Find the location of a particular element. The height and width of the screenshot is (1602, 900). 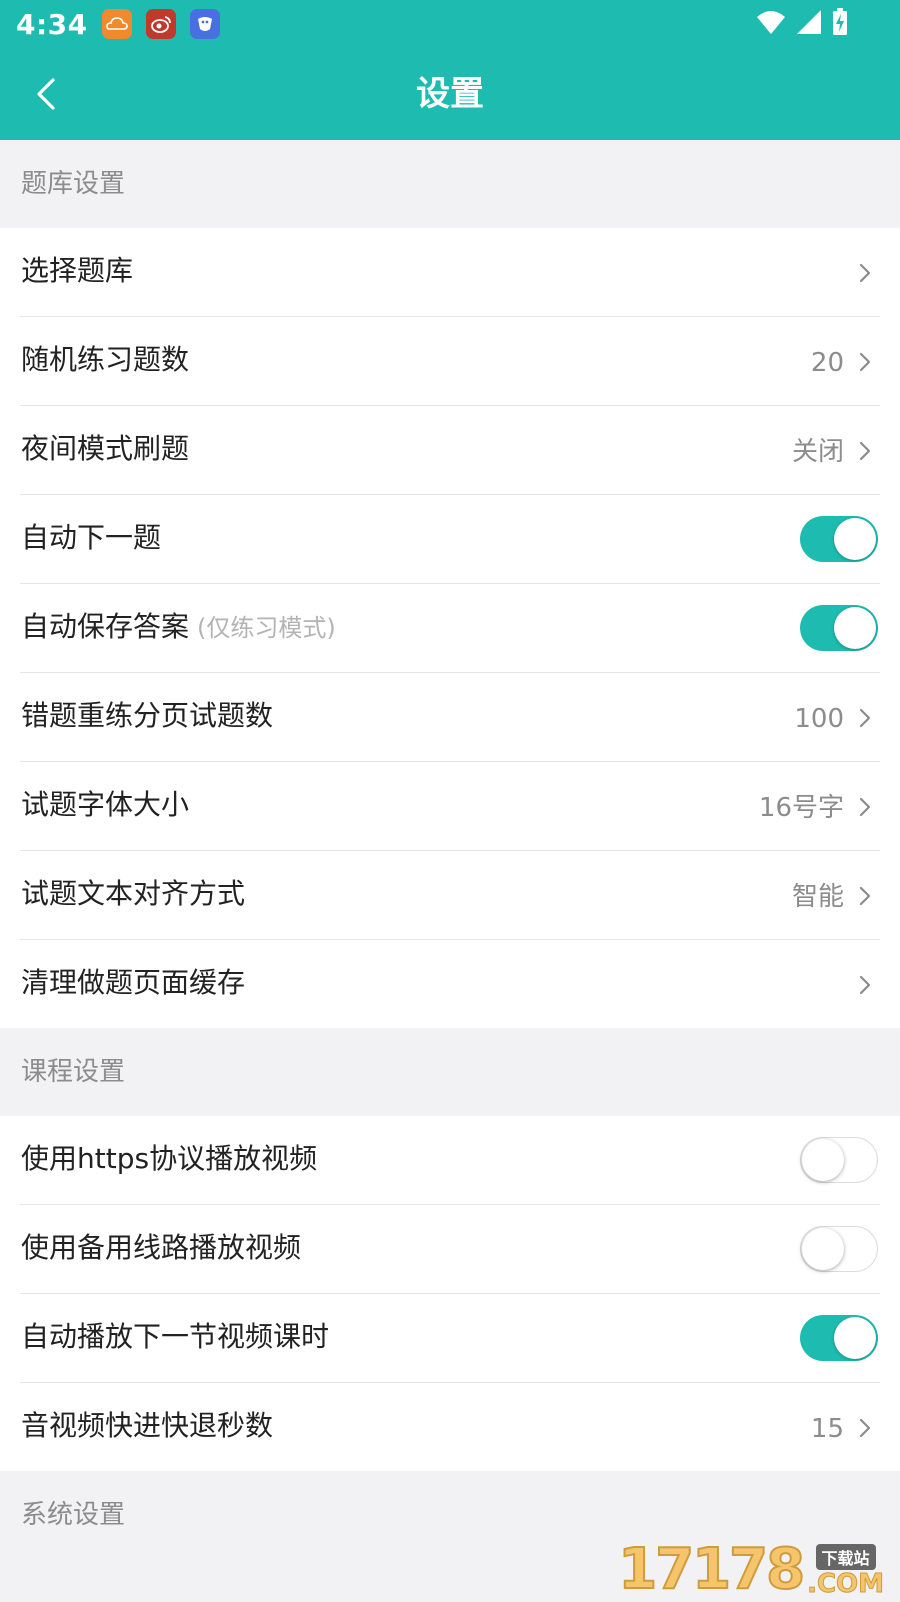

settings-row-value: 100 is located at coordinates (819, 719).